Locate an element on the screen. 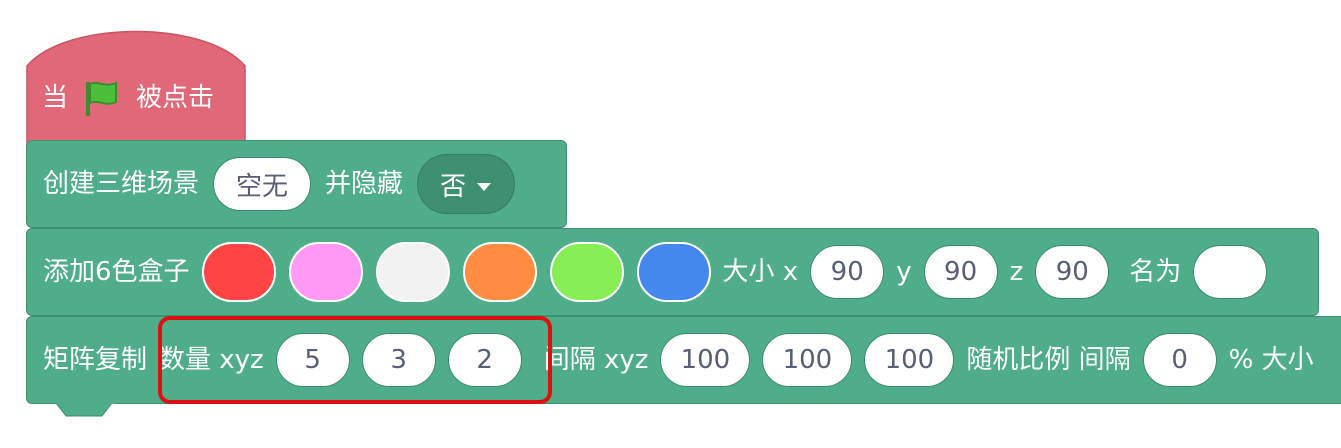  size-z-label: z is located at coordinates (1016, 272).